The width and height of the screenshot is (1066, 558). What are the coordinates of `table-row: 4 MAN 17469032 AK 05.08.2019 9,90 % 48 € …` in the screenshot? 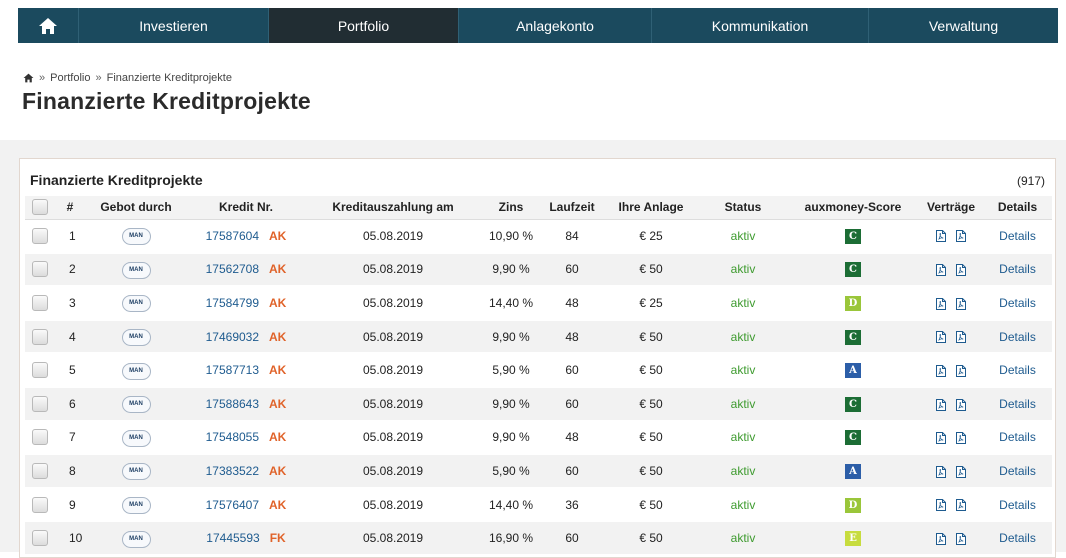 It's located at (538, 337).